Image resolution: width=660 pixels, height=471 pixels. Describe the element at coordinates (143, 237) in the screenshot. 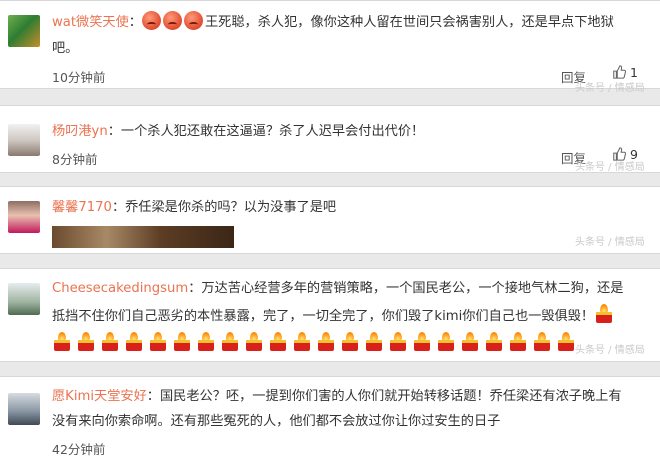

I see `attached-image` at that location.